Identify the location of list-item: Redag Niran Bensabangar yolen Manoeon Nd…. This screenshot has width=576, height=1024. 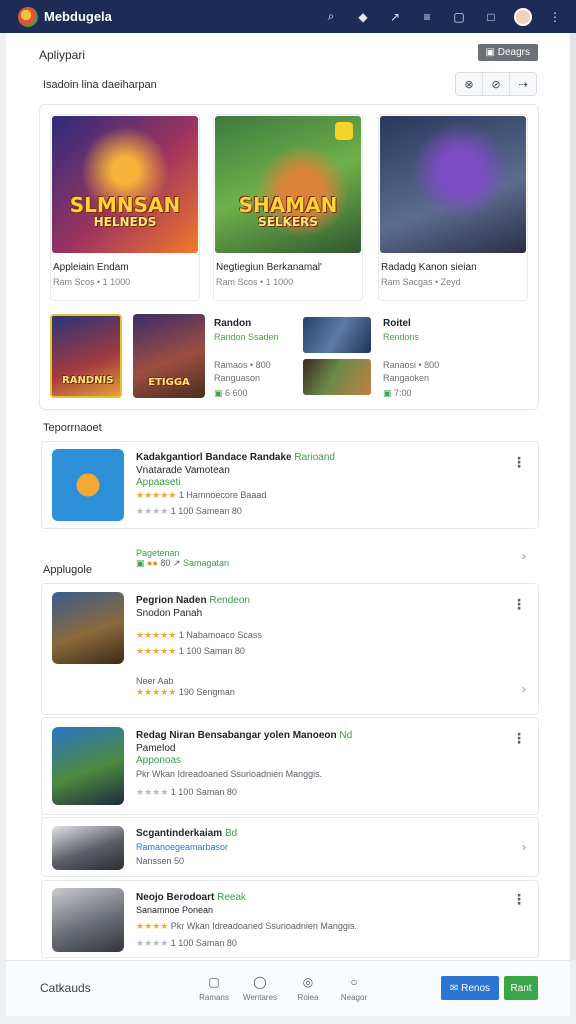
(290, 766).